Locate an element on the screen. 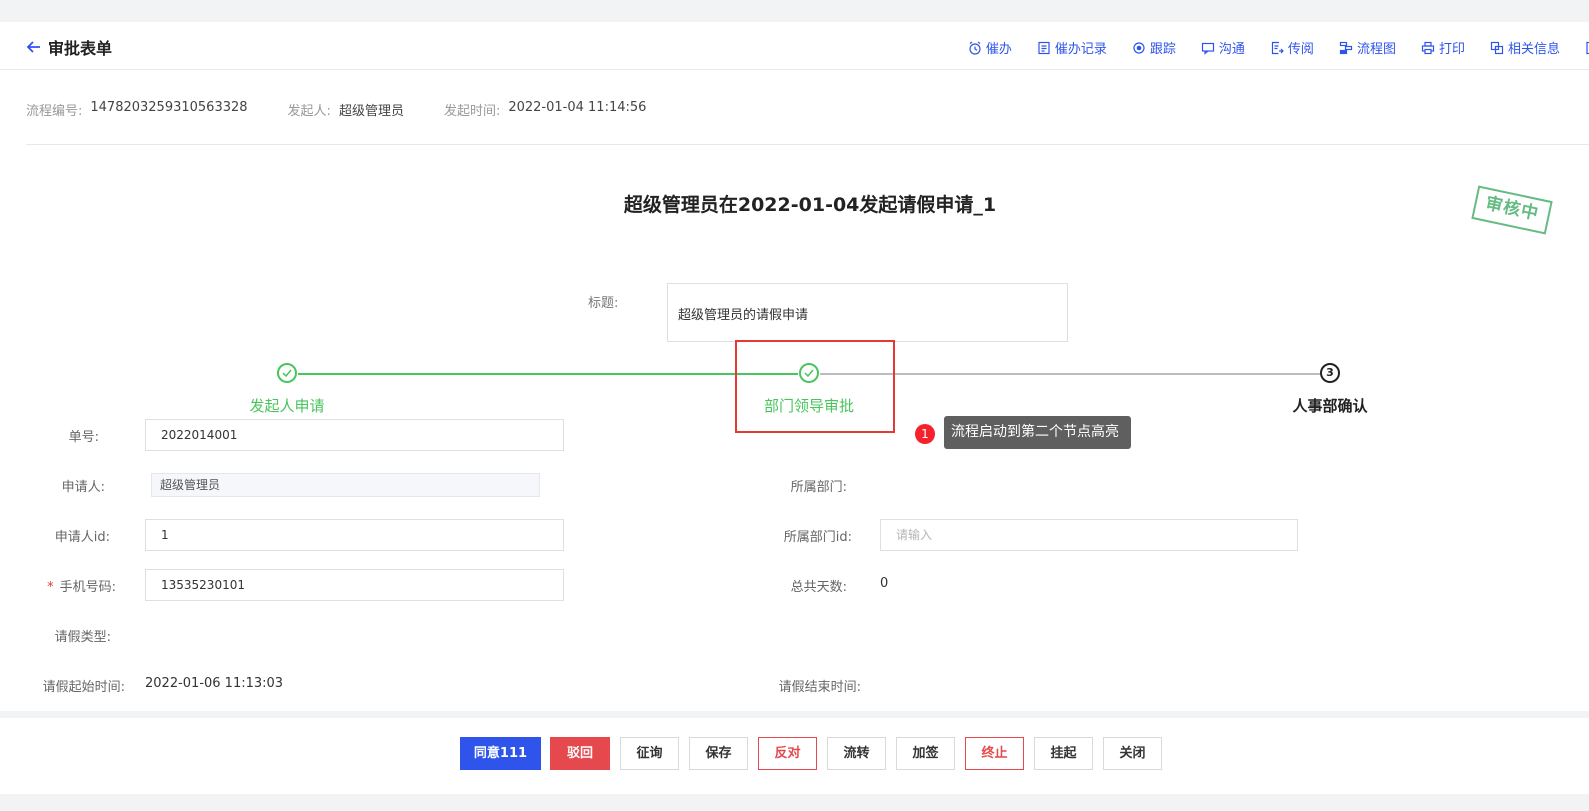 This screenshot has height=811, width=1589. applicant-id-label: 申请人id: is located at coordinates (82, 537).